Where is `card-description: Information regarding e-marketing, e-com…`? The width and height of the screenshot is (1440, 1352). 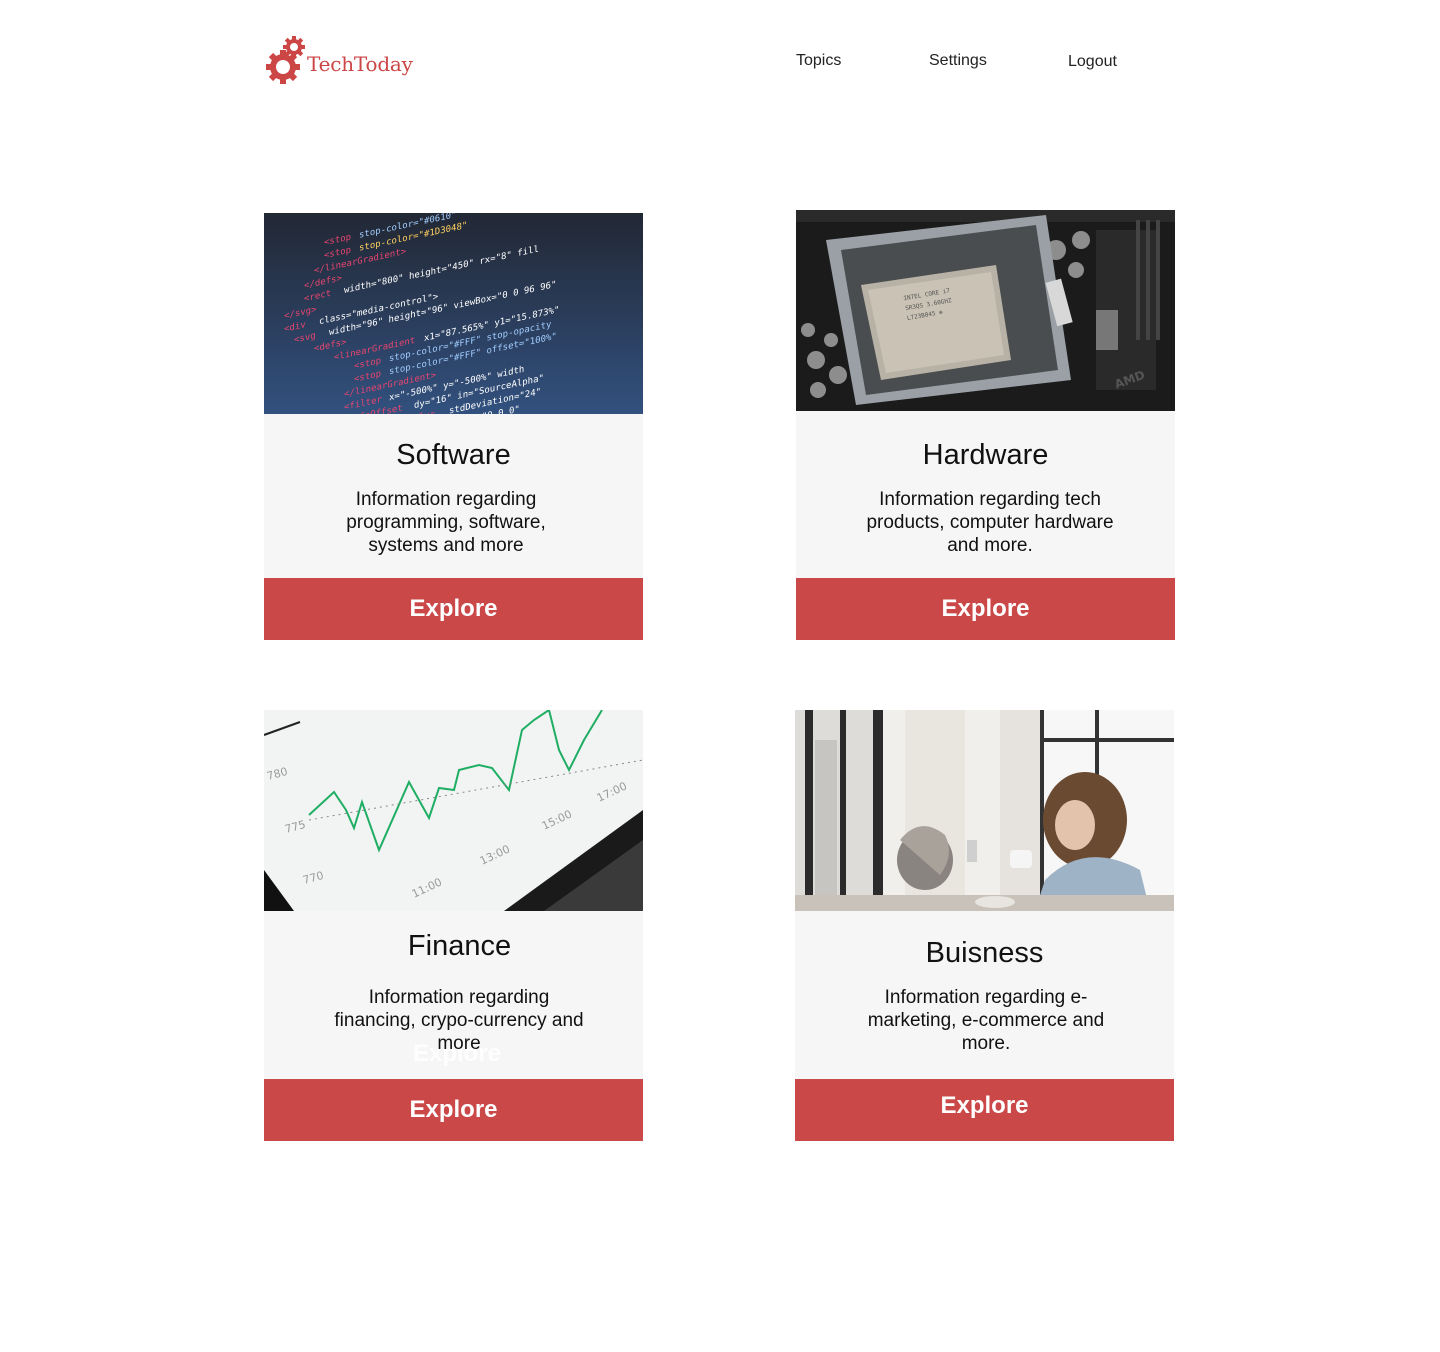
card-description: Information regarding e-marketing, e-com… is located at coordinates (986, 1020).